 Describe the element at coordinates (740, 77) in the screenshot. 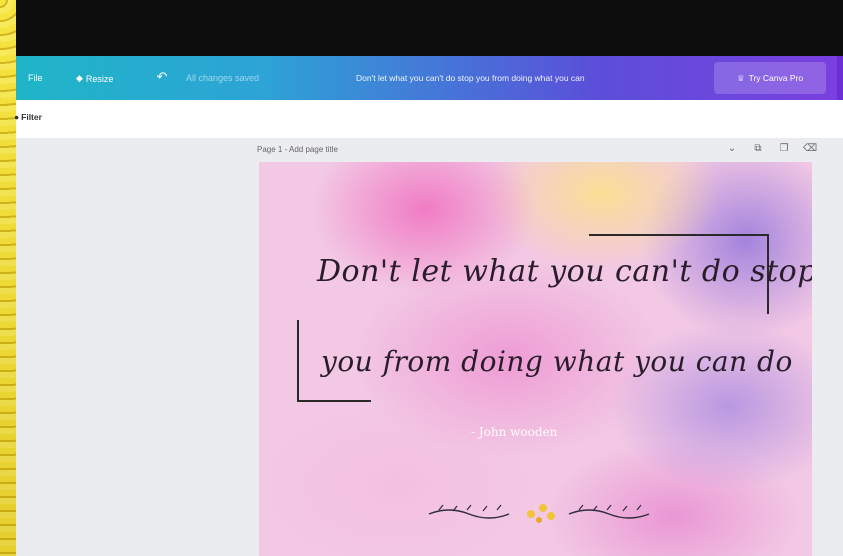

I see `crown-icon: ♕` at that location.